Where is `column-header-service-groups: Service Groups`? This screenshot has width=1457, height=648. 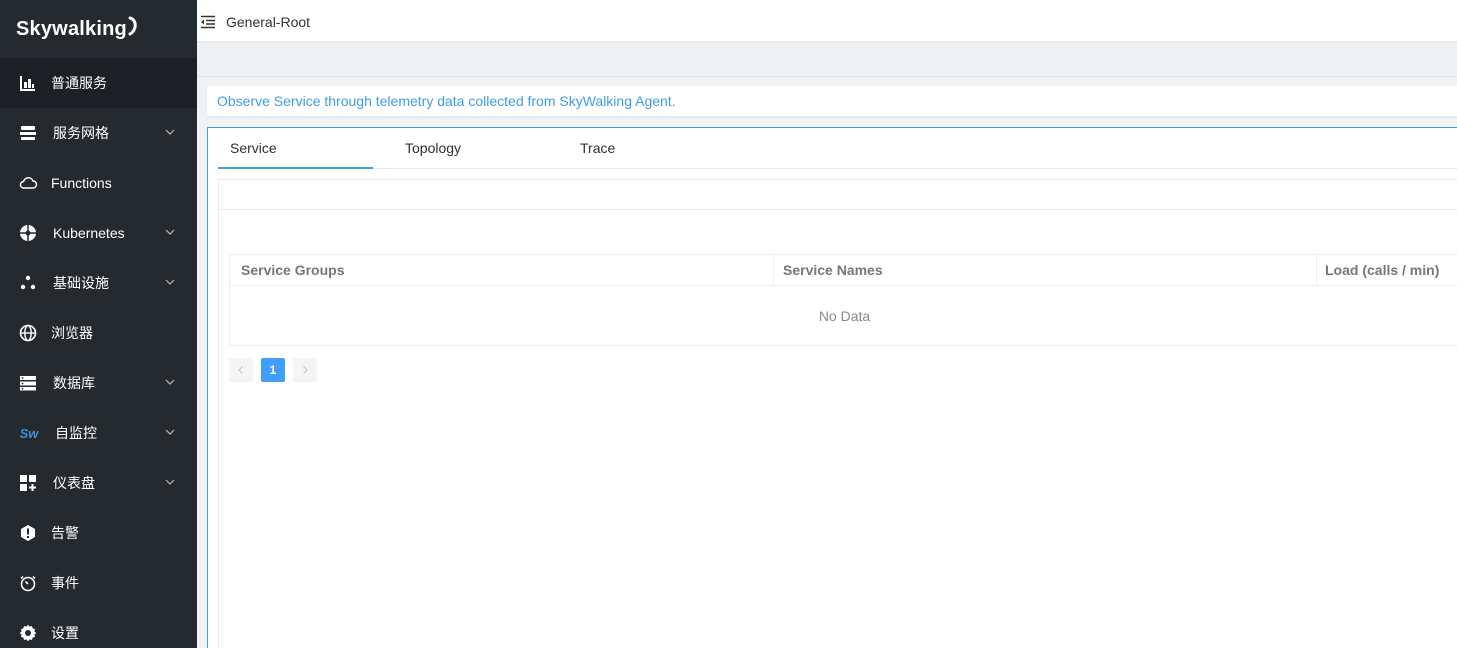
column-header-service-groups: Service Groups is located at coordinates (293, 270).